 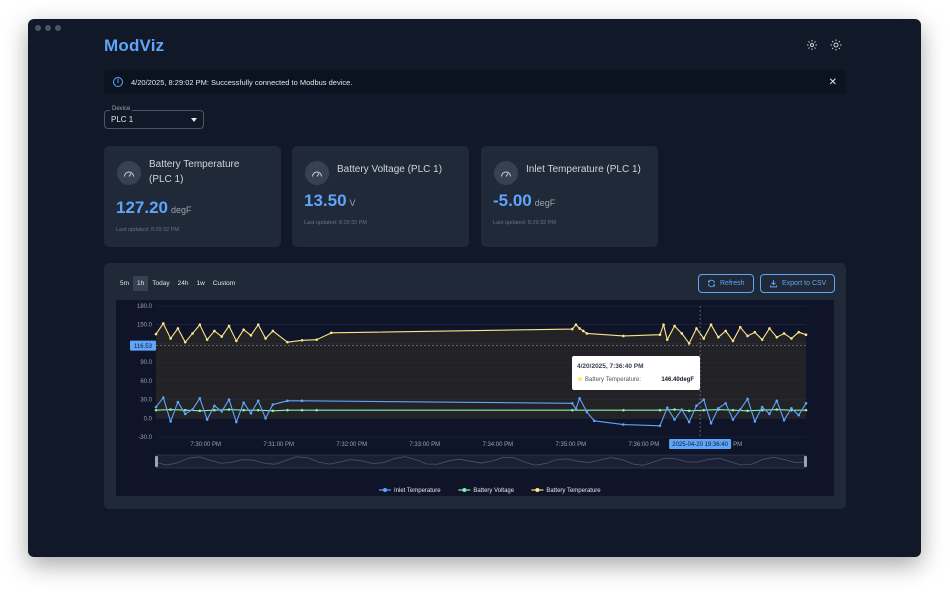 What do you see at coordinates (48, 28) in the screenshot?
I see `minimize-window-dot` at bounding box center [48, 28].